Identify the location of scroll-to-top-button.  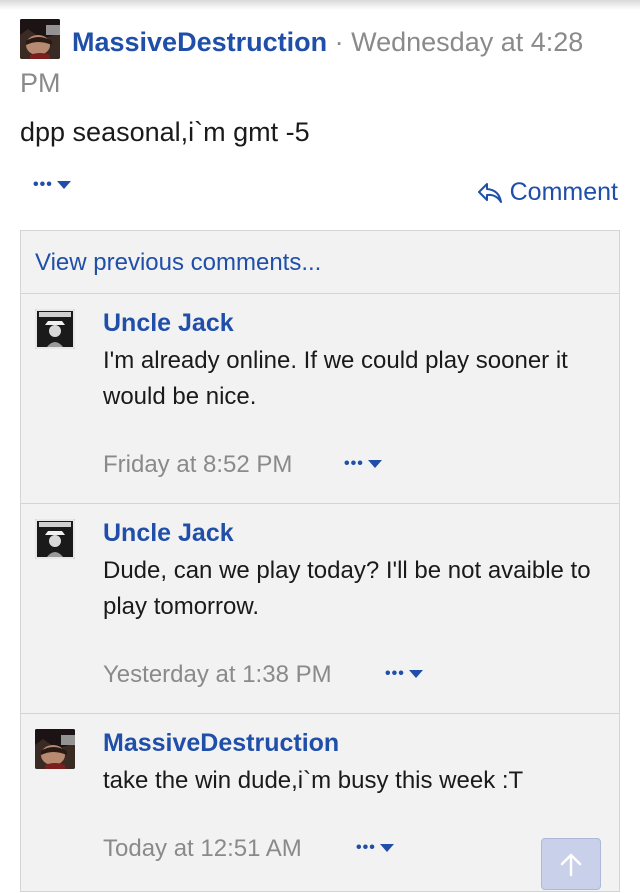
(571, 864).